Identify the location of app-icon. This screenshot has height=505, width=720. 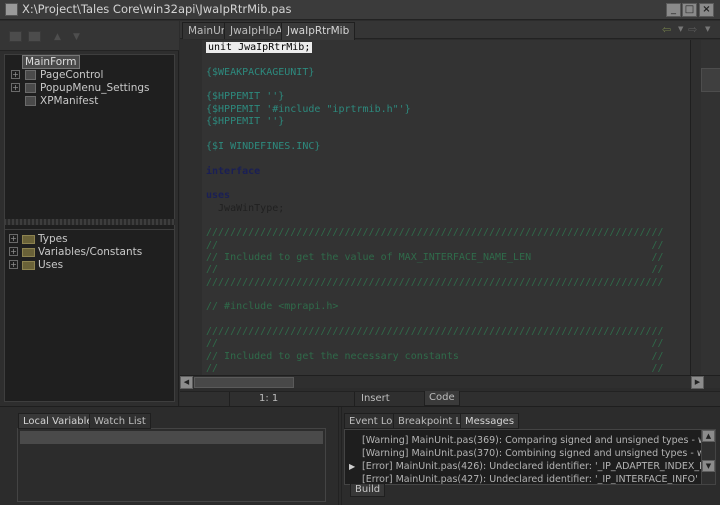
(11, 9).